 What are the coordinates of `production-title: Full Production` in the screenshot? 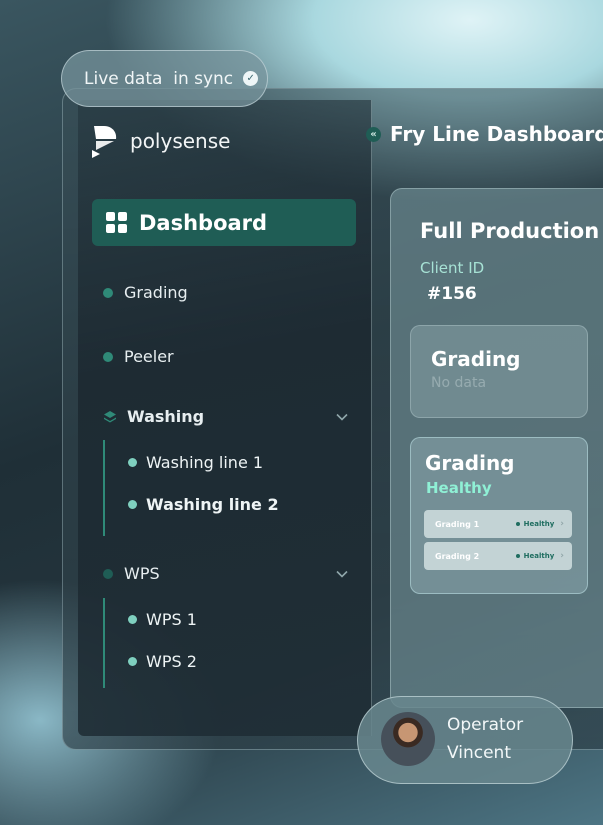 It's located at (510, 231).